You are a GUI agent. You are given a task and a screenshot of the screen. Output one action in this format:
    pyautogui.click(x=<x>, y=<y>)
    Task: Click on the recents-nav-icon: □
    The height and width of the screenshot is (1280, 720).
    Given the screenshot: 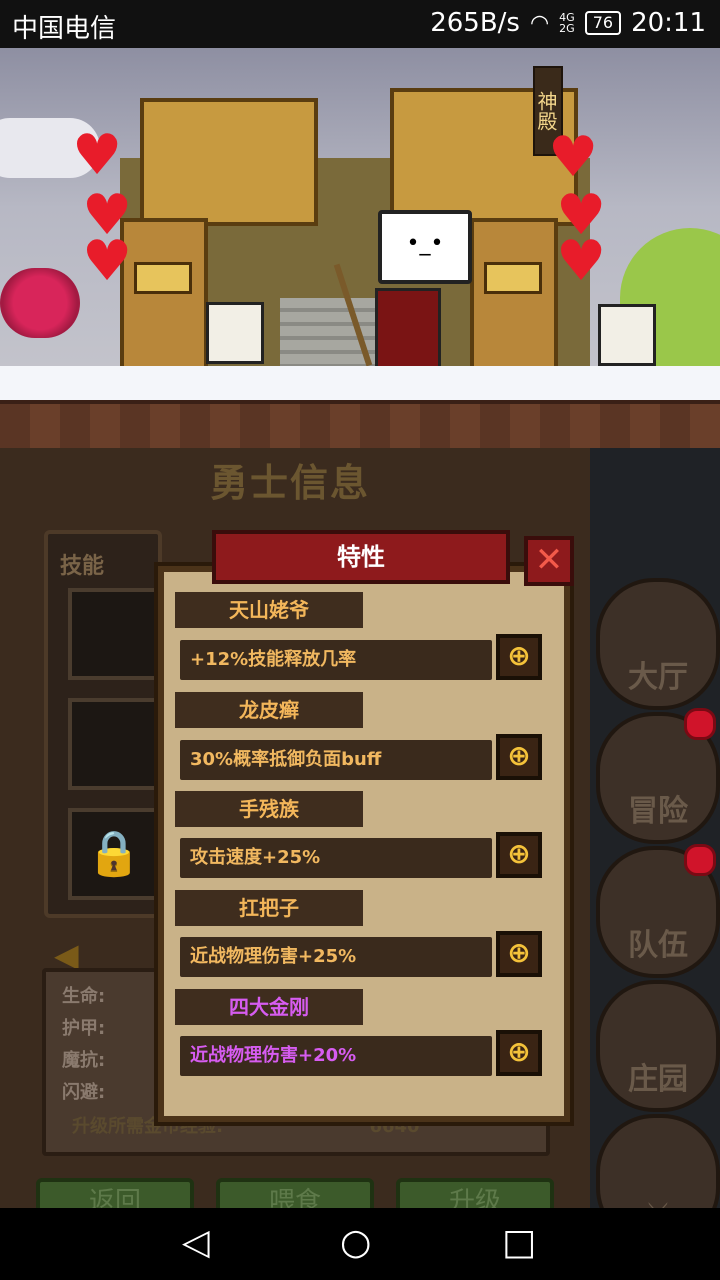 What is the action you would take?
    pyautogui.click(x=519, y=1242)
    